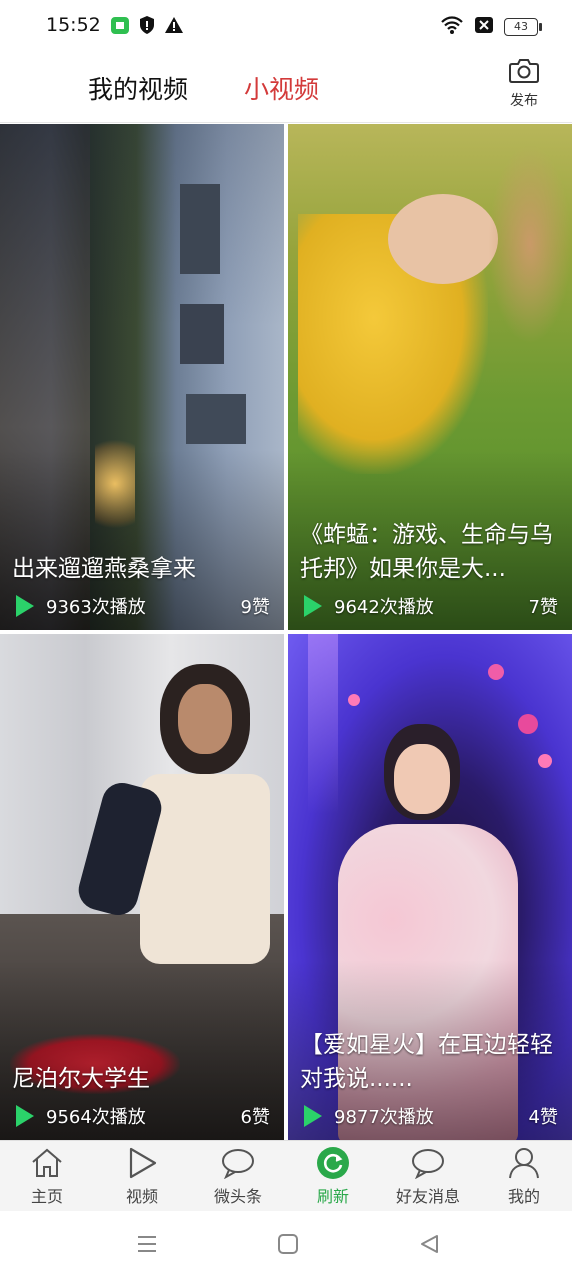  I want to click on nav-item-home: 主页, so click(47, 1176).